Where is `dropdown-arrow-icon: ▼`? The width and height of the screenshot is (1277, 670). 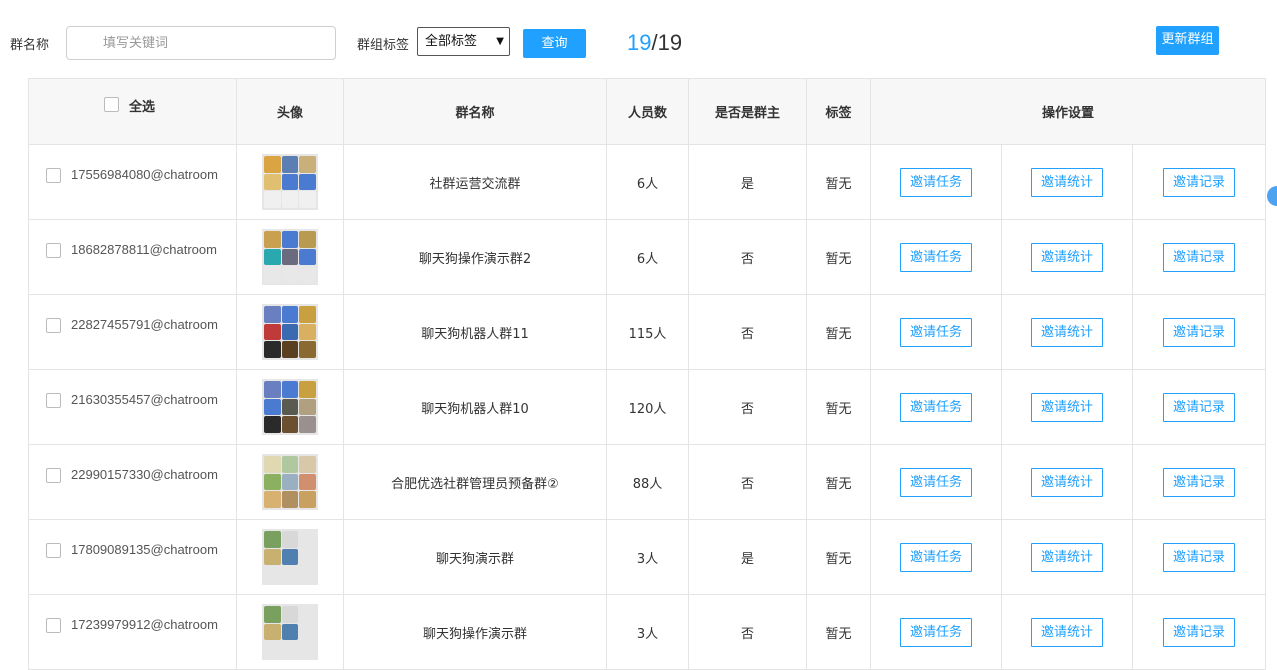 dropdown-arrow-icon: ▼ is located at coordinates (500, 41).